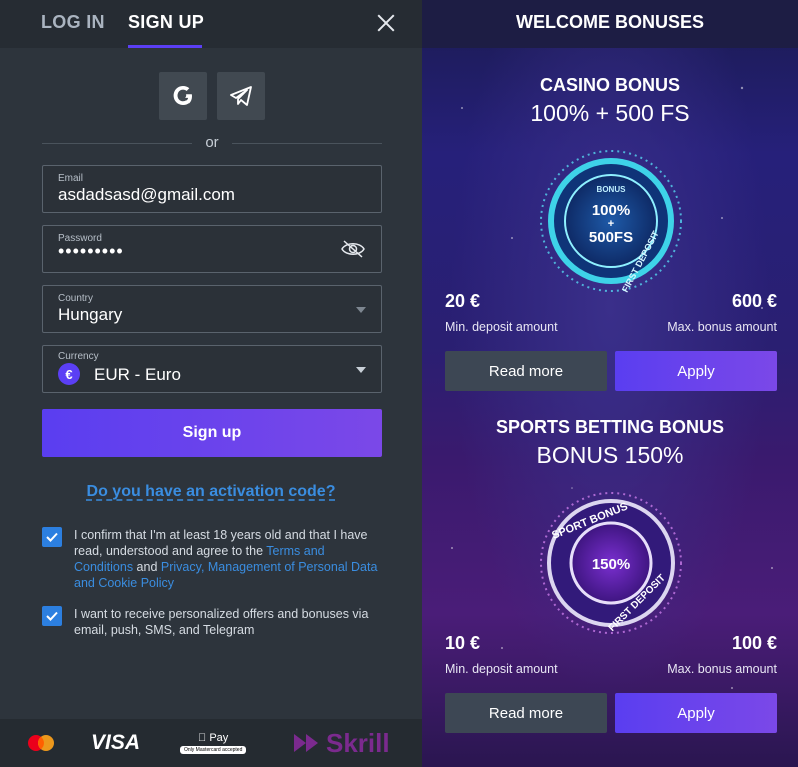 The image size is (798, 767). Describe the element at coordinates (212, 369) in the screenshot. I see `currency-select: Currency € EUR - Euro` at that location.